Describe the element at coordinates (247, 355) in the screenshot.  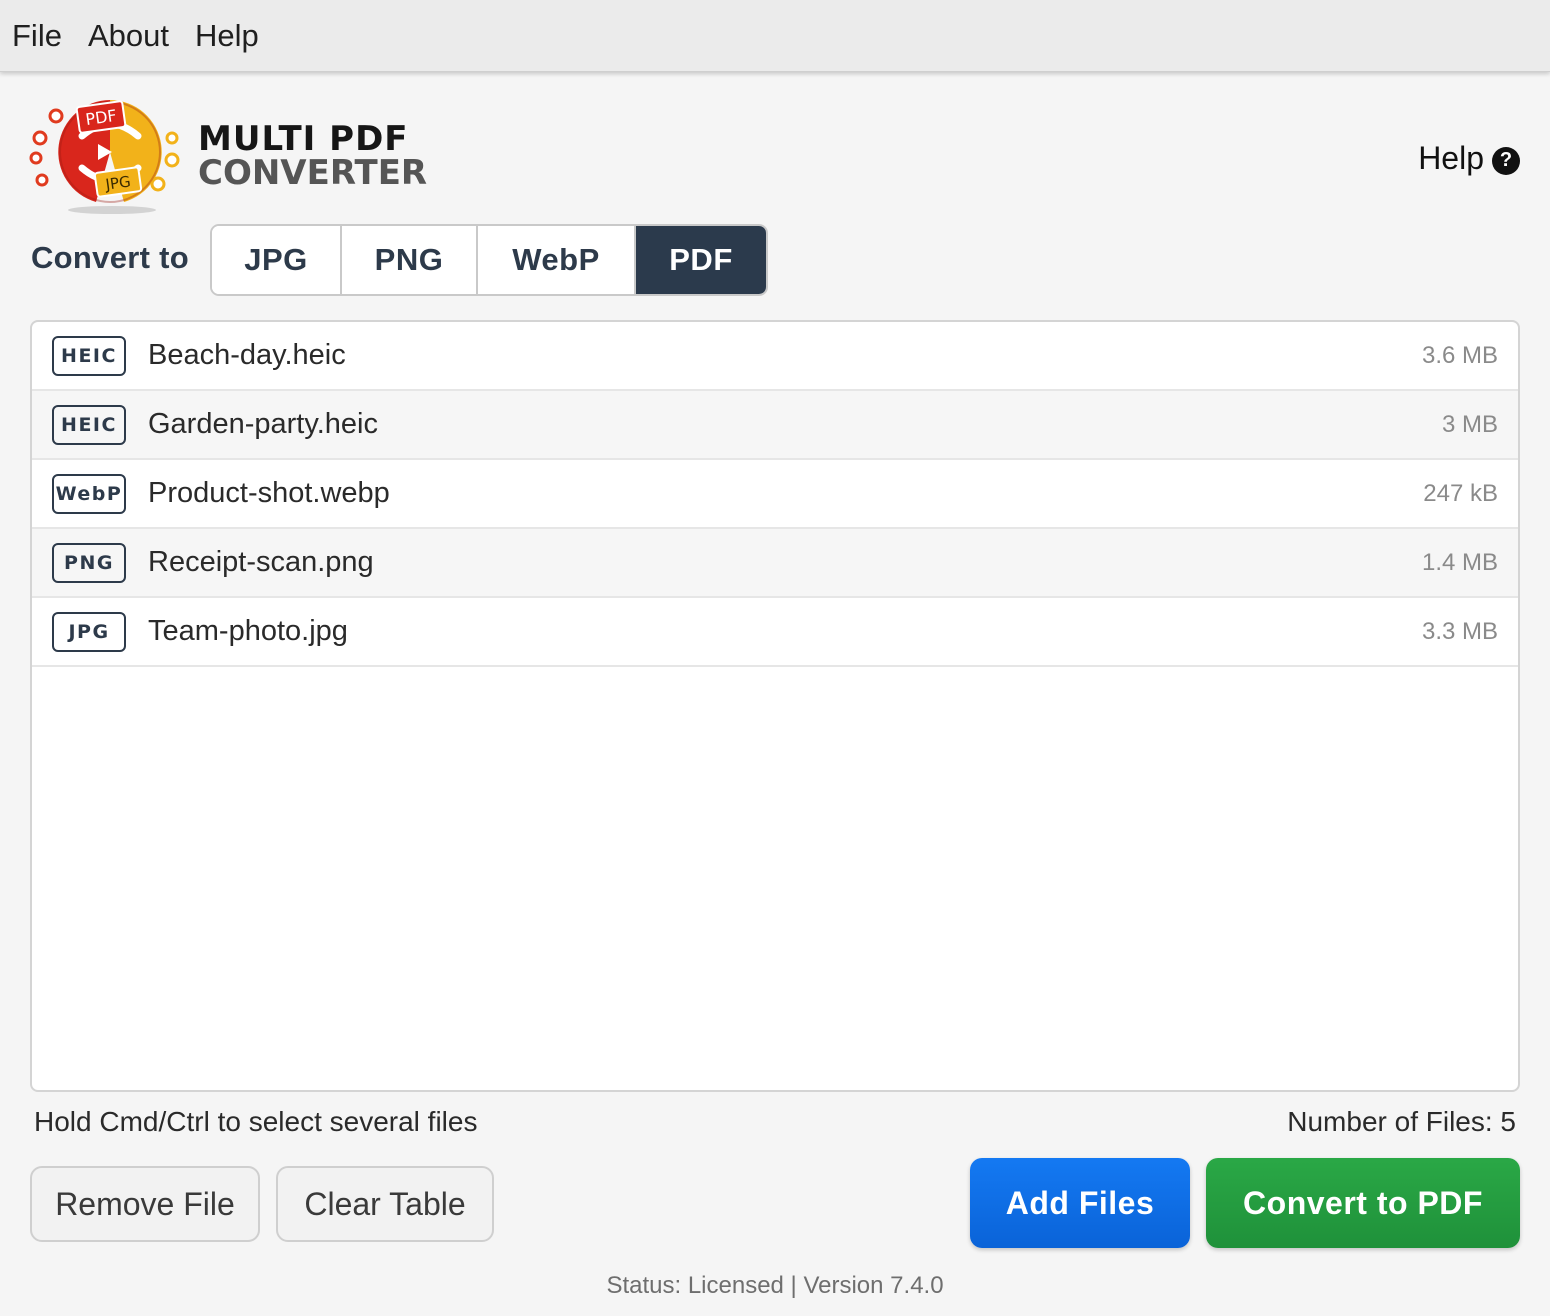
I see `file-name: Beach-day.heic` at that location.